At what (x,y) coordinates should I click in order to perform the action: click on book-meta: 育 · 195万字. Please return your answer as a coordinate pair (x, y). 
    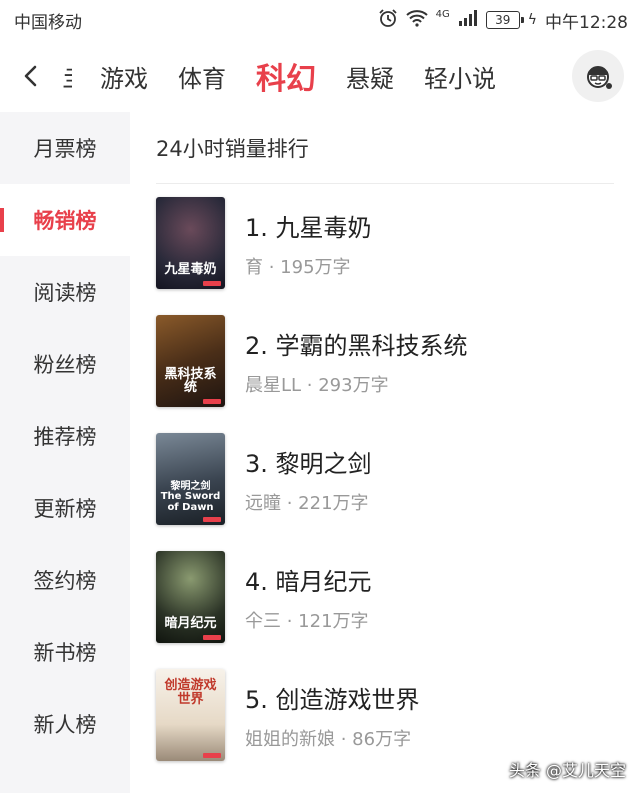
    Looking at the image, I should click on (298, 267).